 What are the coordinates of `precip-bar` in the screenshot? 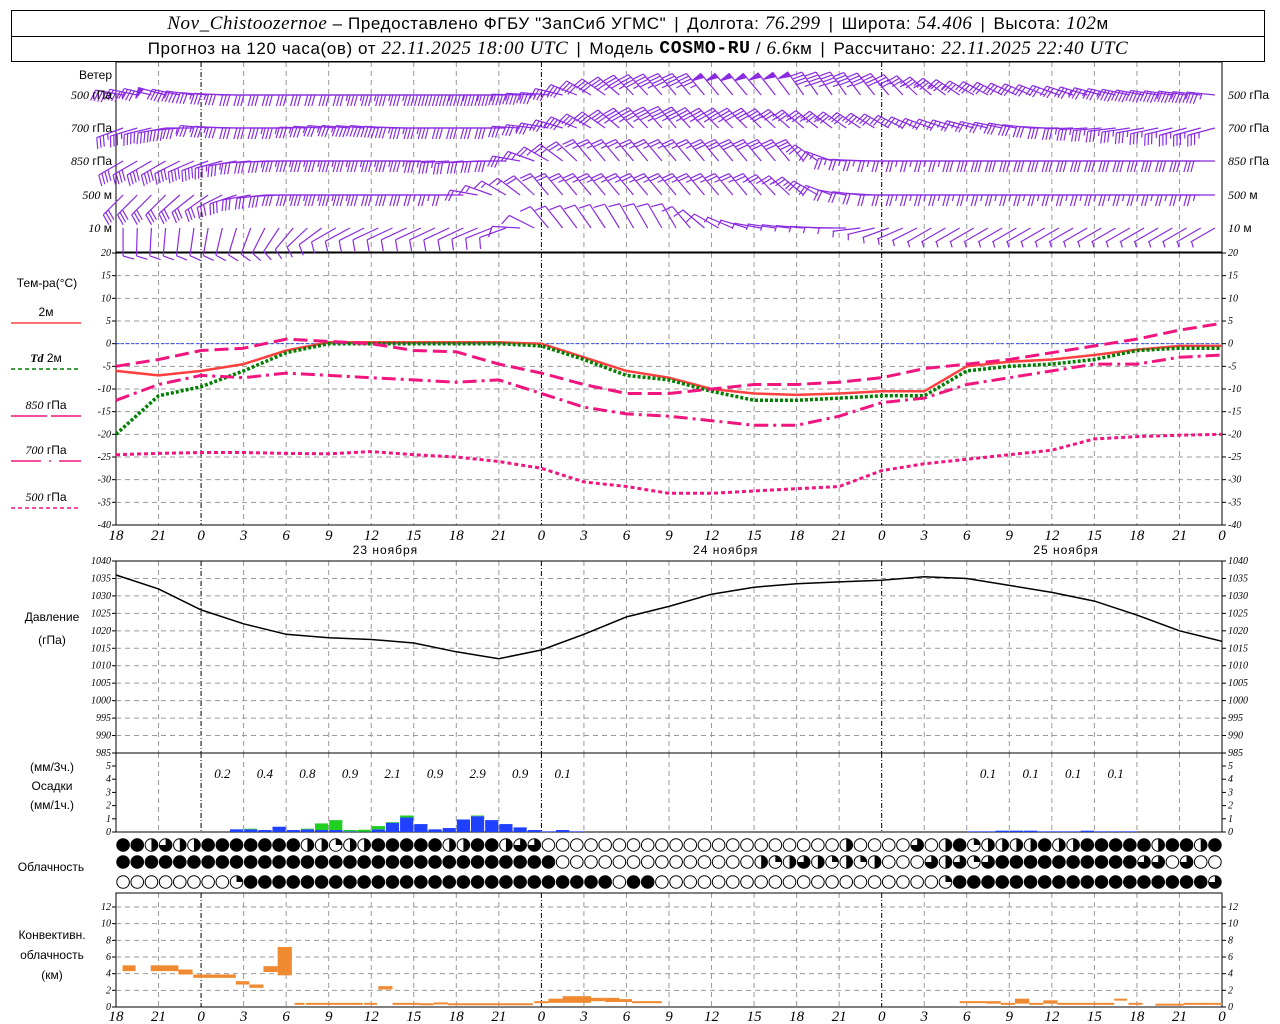 It's located at (1073, 831).